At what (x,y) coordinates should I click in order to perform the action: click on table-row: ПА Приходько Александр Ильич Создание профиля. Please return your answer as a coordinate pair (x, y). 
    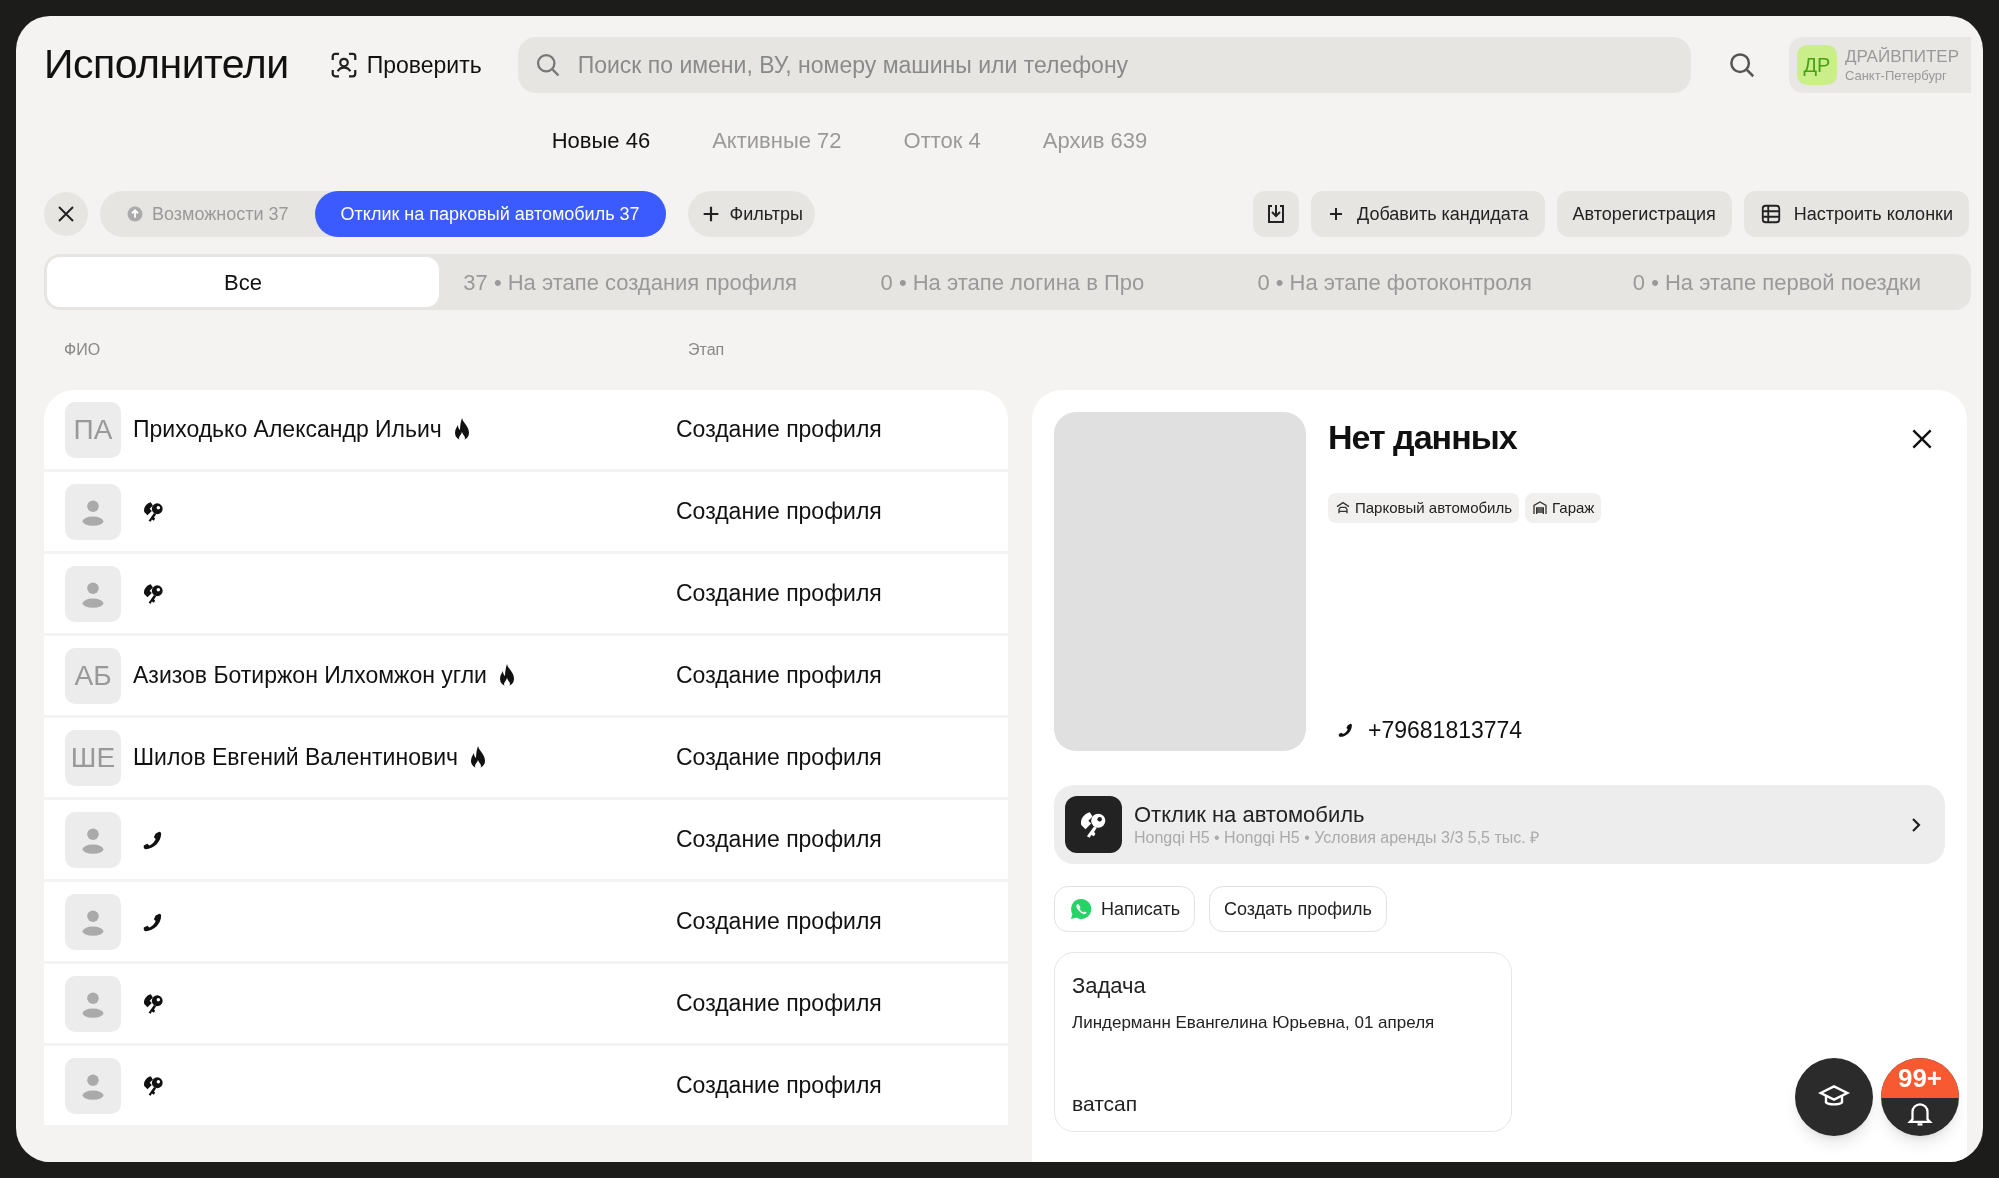
    Looking at the image, I should click on (526, 429).